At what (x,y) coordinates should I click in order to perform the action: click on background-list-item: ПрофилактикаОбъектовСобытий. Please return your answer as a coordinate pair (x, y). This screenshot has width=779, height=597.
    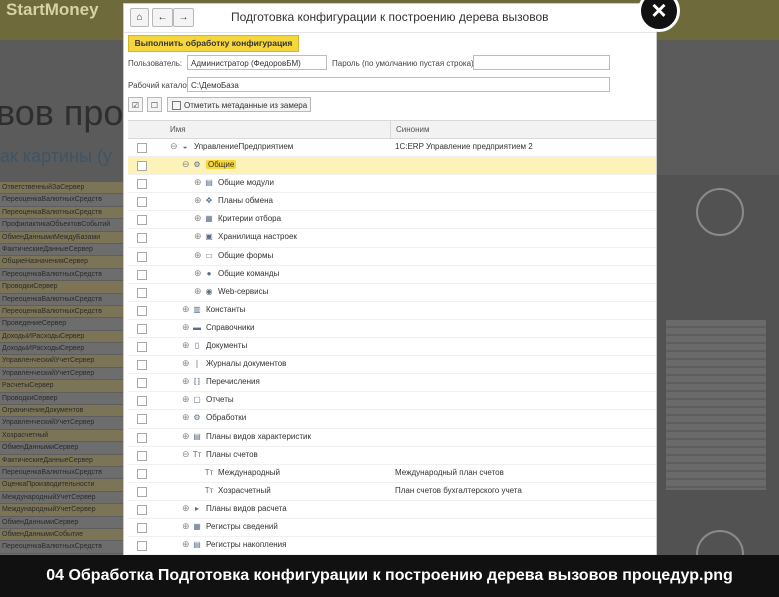
    Looking at the image, I should click on (62, 225).